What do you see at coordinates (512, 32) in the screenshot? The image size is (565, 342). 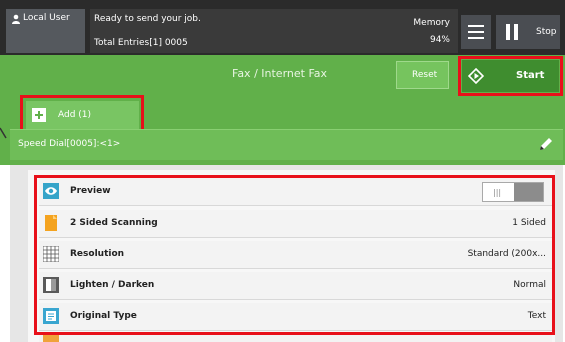 I see `pause-icon` at bounding box center [512, 32].